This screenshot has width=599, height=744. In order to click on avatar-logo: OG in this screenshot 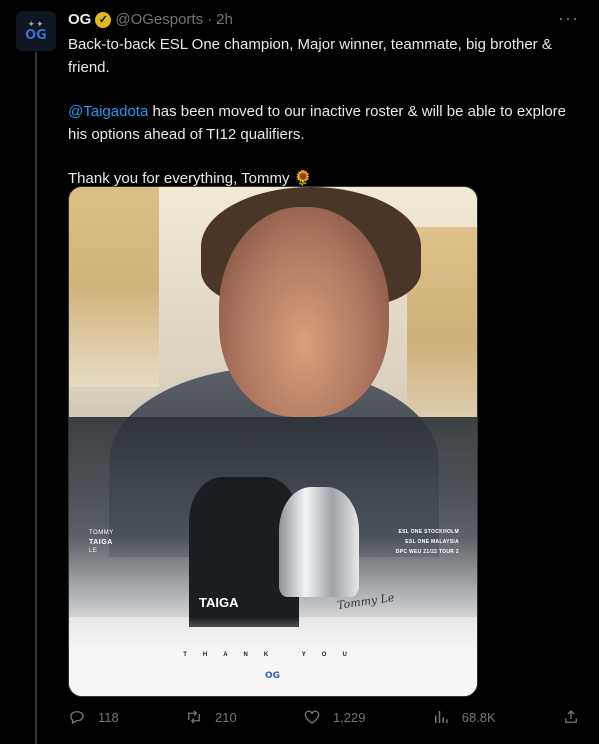, I will do `click(36, 35)`.